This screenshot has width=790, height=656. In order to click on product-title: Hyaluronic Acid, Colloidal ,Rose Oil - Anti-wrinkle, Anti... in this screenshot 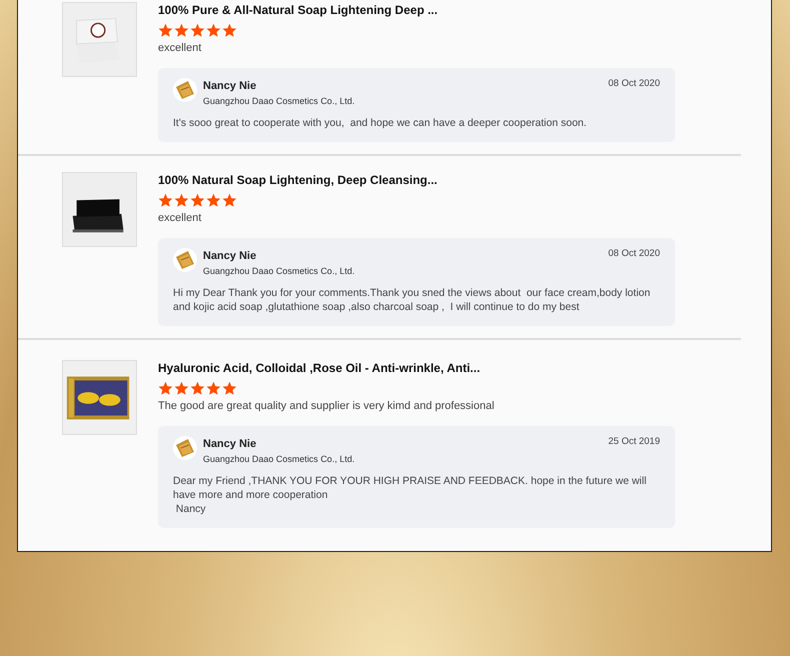, I will do `click(449, 368)`.